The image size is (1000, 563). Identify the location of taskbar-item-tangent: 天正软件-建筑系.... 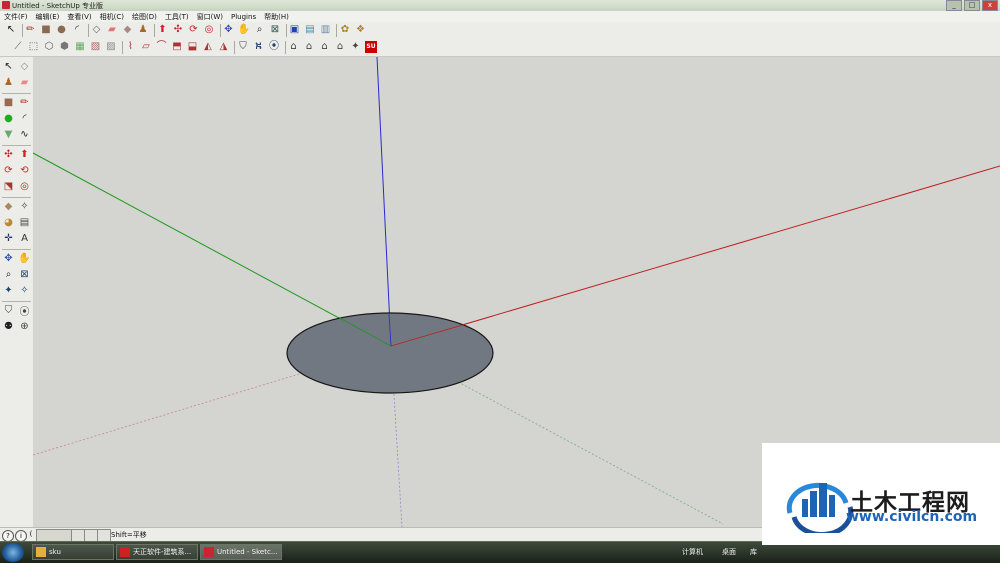
(157, 552).